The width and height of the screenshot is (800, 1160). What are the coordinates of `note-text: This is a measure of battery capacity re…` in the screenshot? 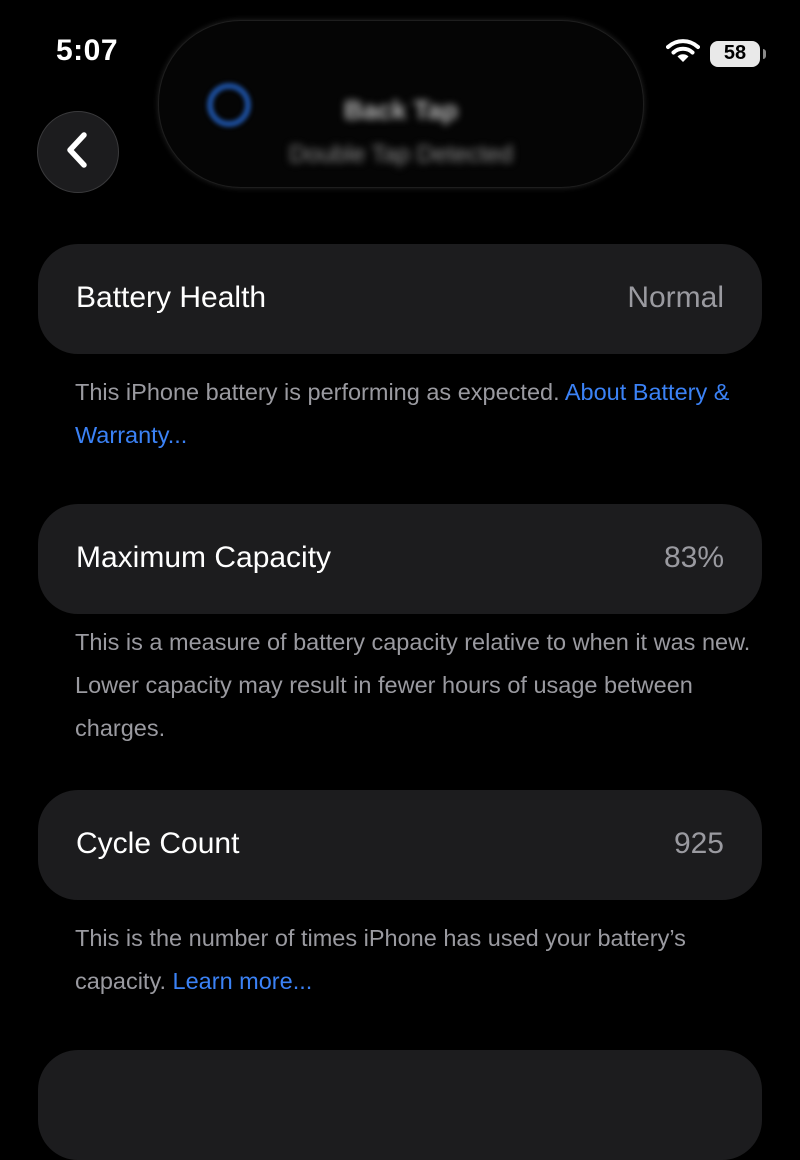 It's located at (413, 685).